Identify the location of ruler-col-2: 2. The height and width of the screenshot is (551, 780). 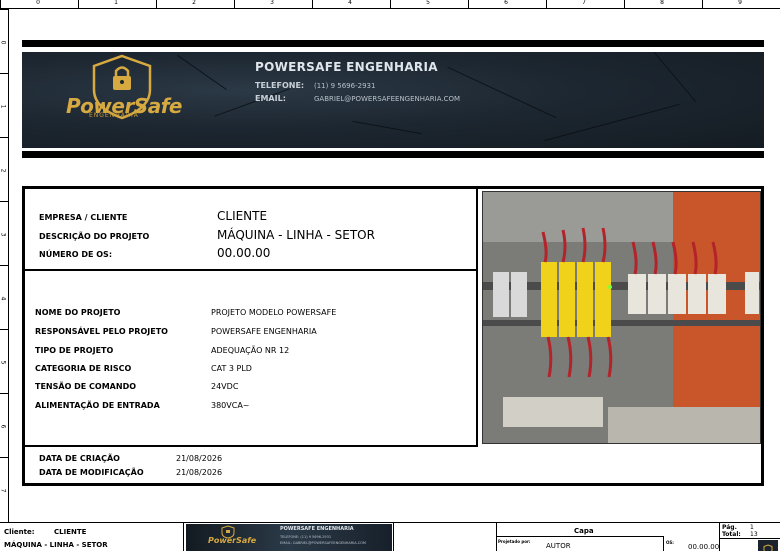
(194, 3).